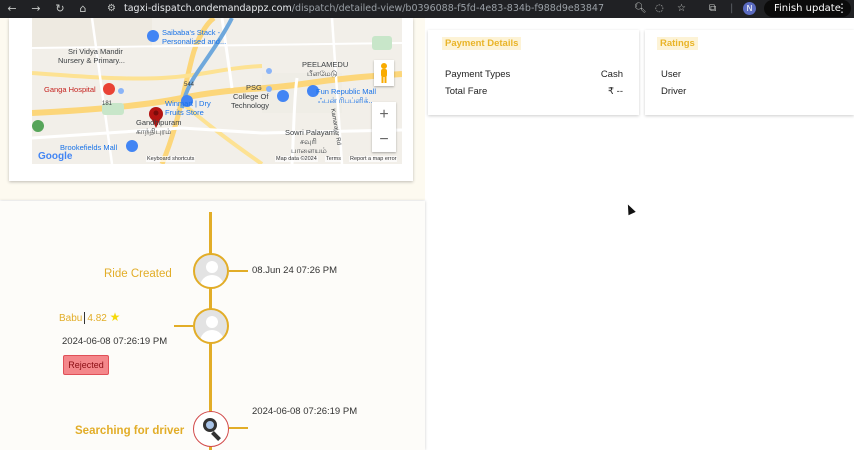 This screenshot has height=450, width=854. What do you see at coordinates (615, 91) in the screenshot?
I see `total-fare-value: ₹ --` at bounding box center [615, 91].